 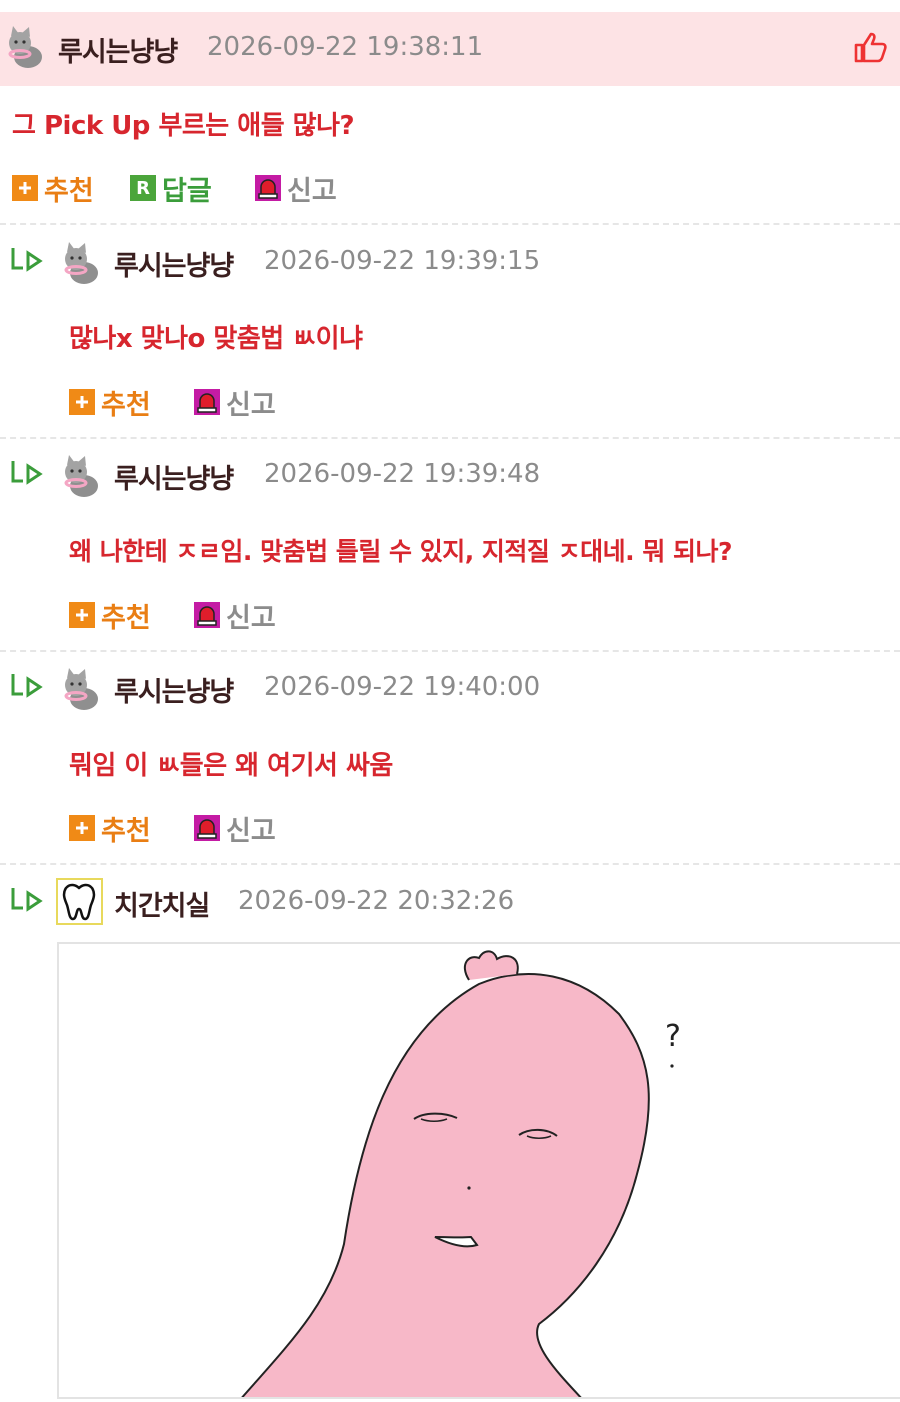 I want to click on reply-button: R 답글, so click(x=171, y=189).